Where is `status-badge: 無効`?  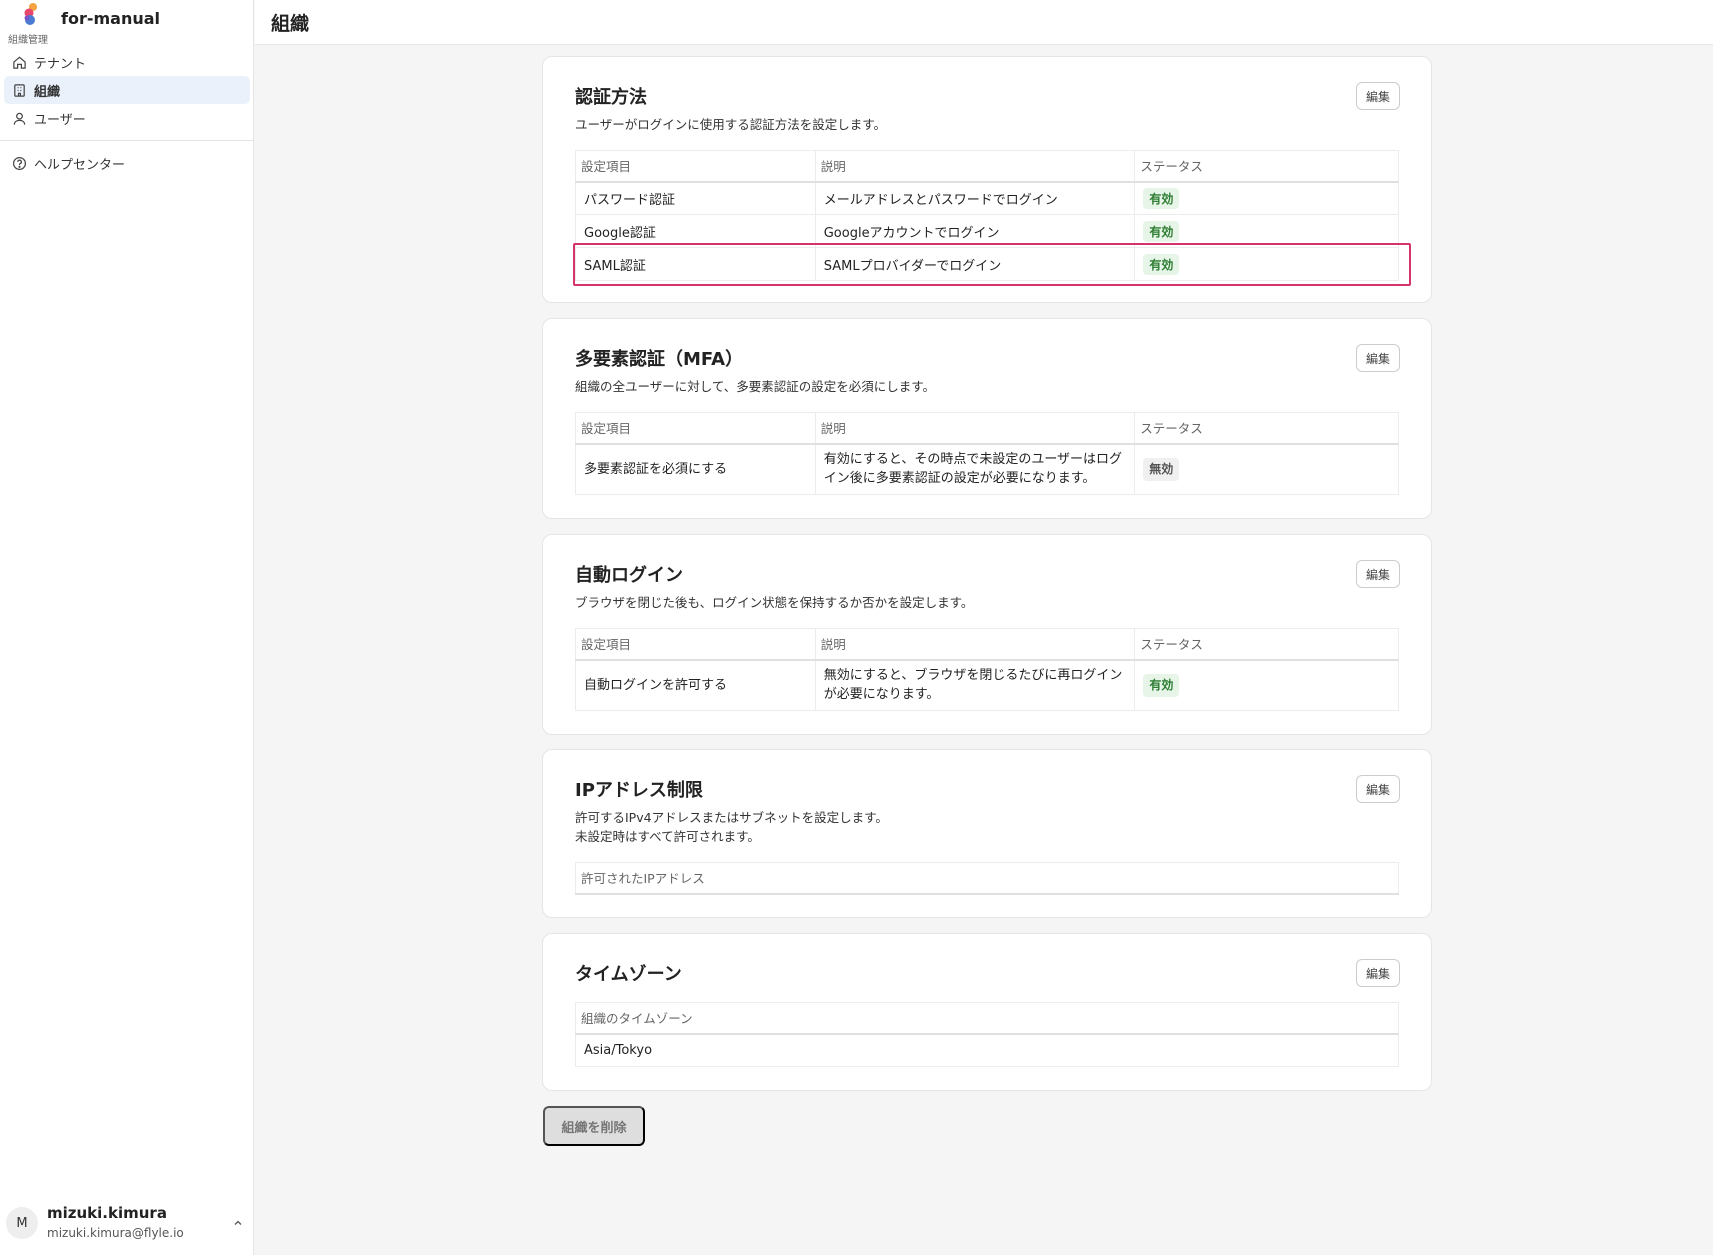
status-badge: 無効 is located at coordinates (1161, 469).